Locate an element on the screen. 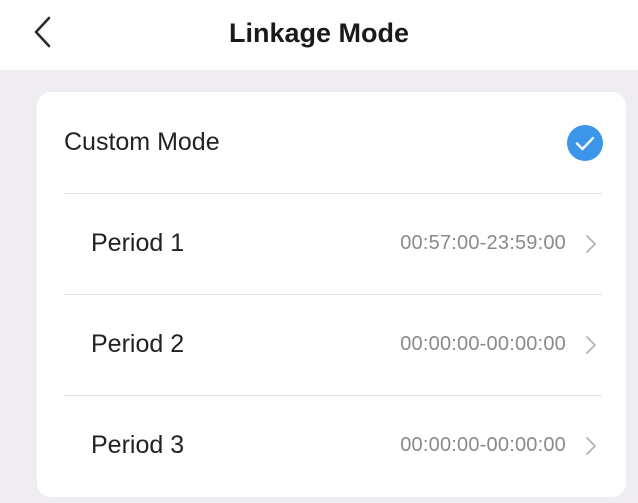 This screenshot has height=503, width=638. period-time-range: 00:57:00-23:59:00 is located at coordinates (483, 243).